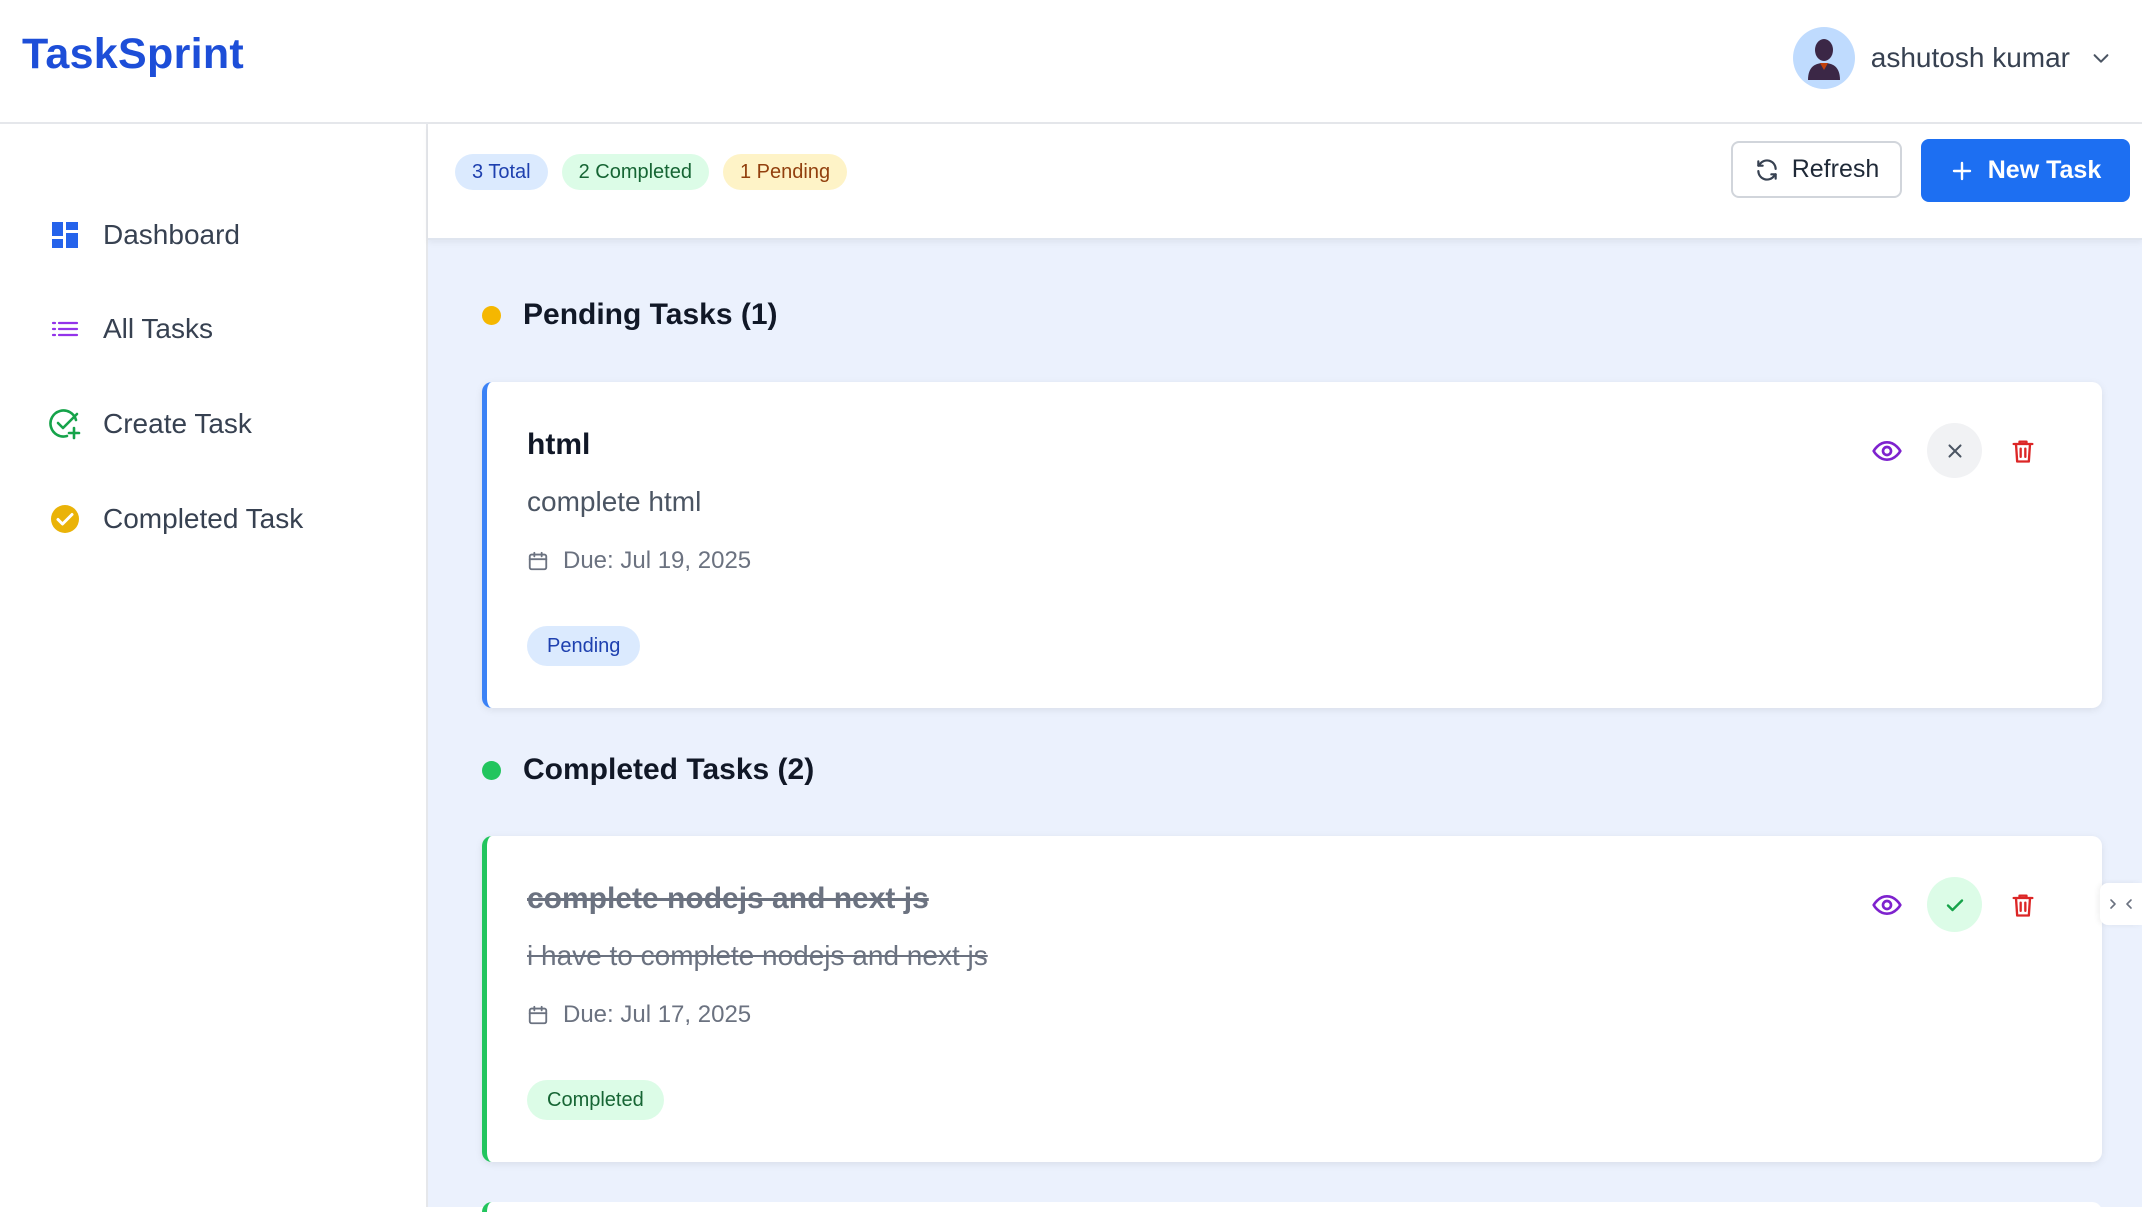  I want to click on sidebar-item-dashboard: Dashboard, so click(144, 235).